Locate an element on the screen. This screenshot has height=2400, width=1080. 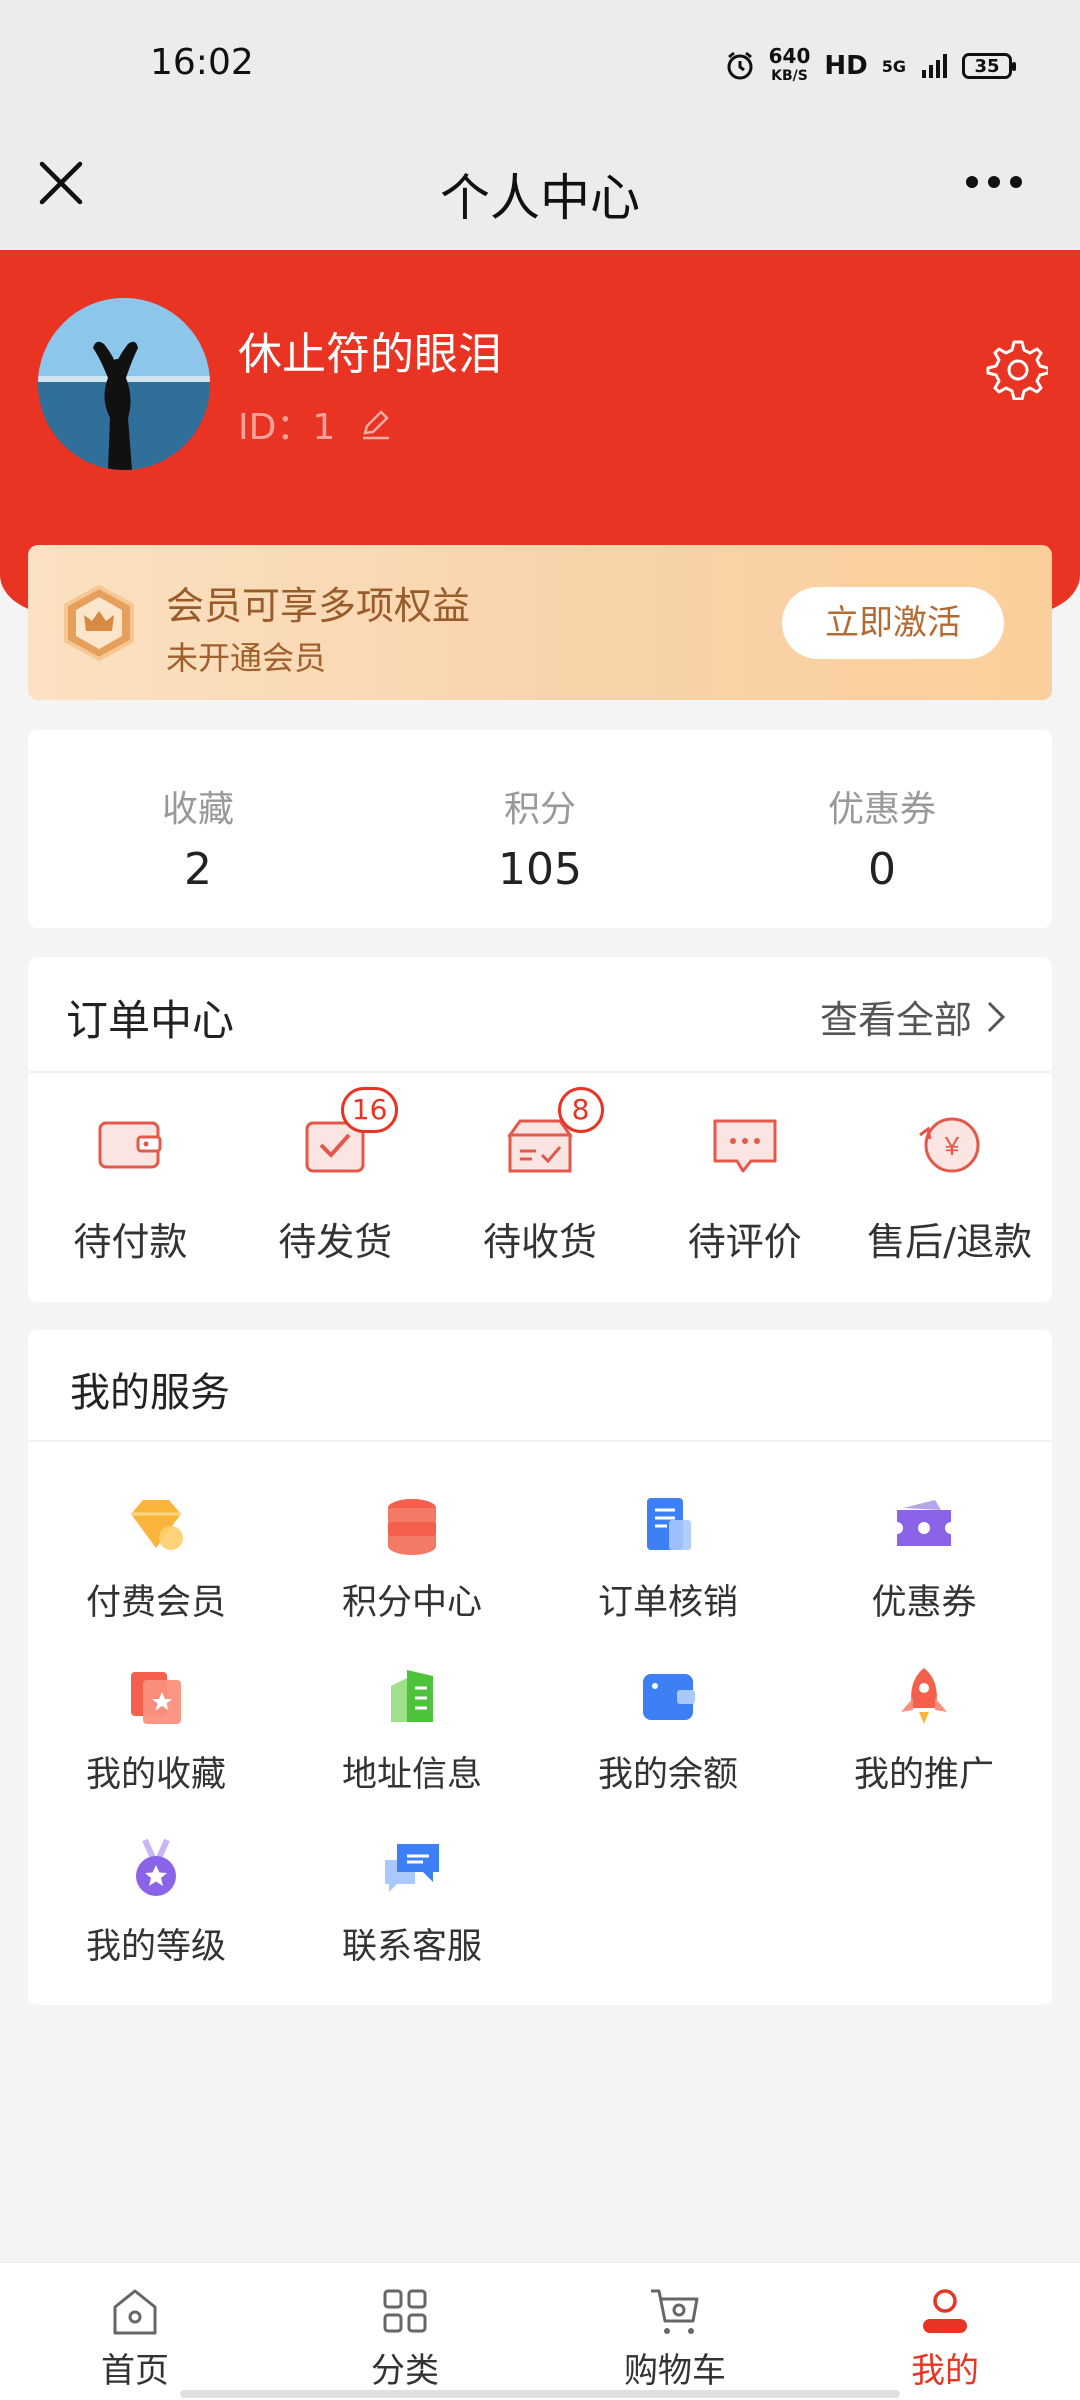
view-all-label: 查看全部 is located at coordinates (895, 1020).